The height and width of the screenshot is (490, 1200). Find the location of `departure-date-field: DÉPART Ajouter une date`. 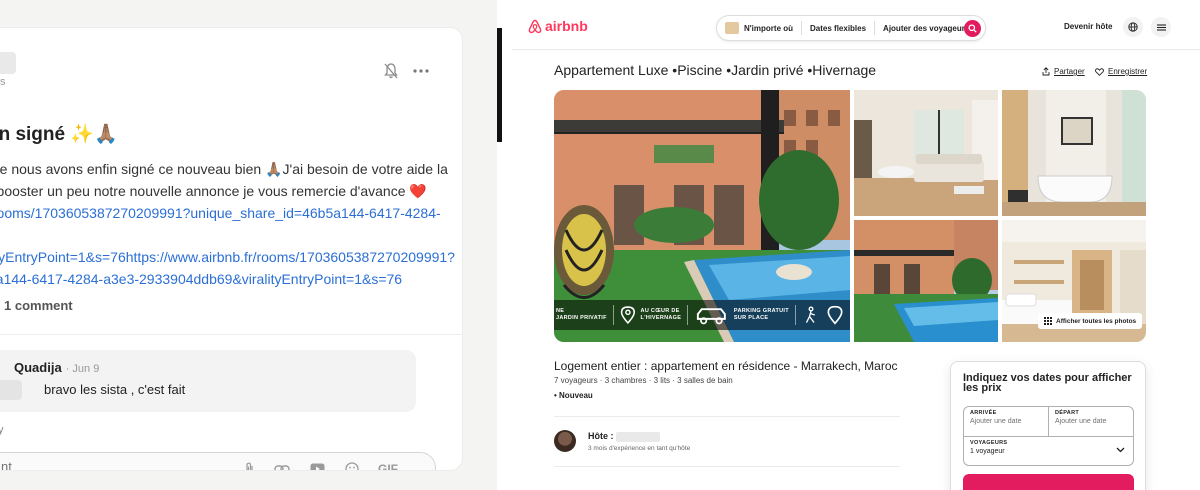

departure-date-field: DÉPART Ajouter une date is located at coordinates (1091, 422).